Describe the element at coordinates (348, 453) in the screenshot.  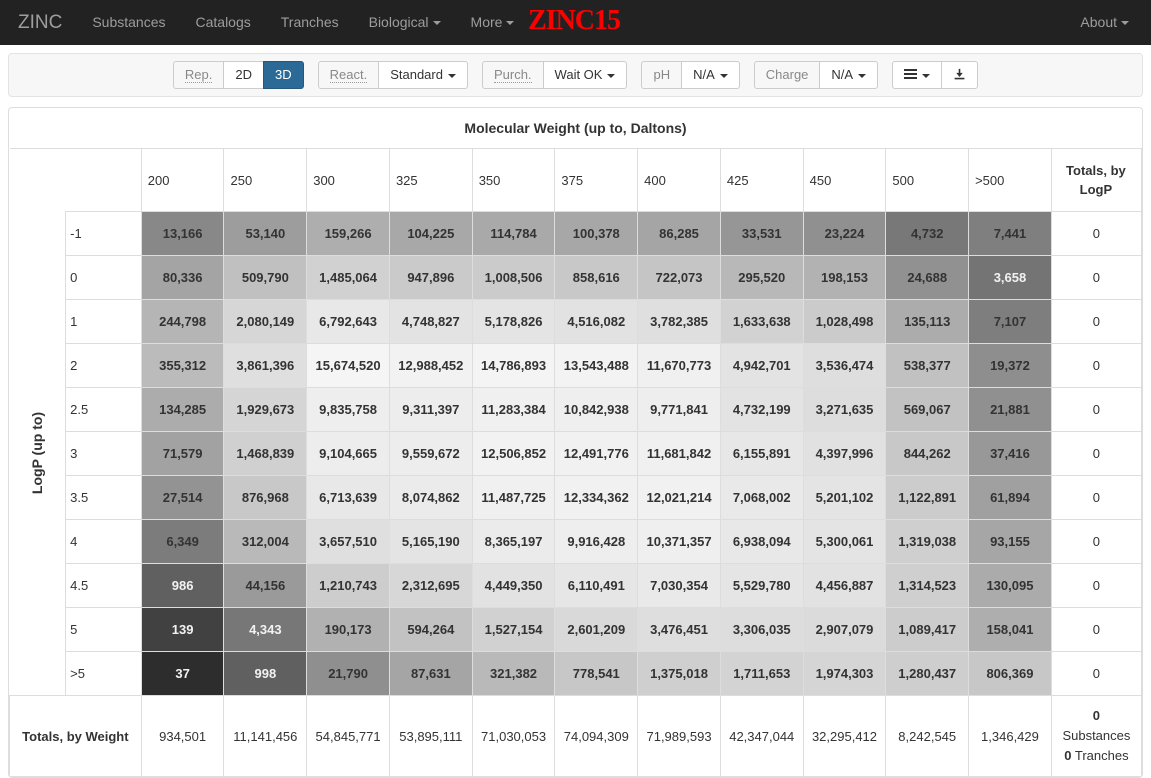
I see `matrix-cell: 9,104,665` at that location.